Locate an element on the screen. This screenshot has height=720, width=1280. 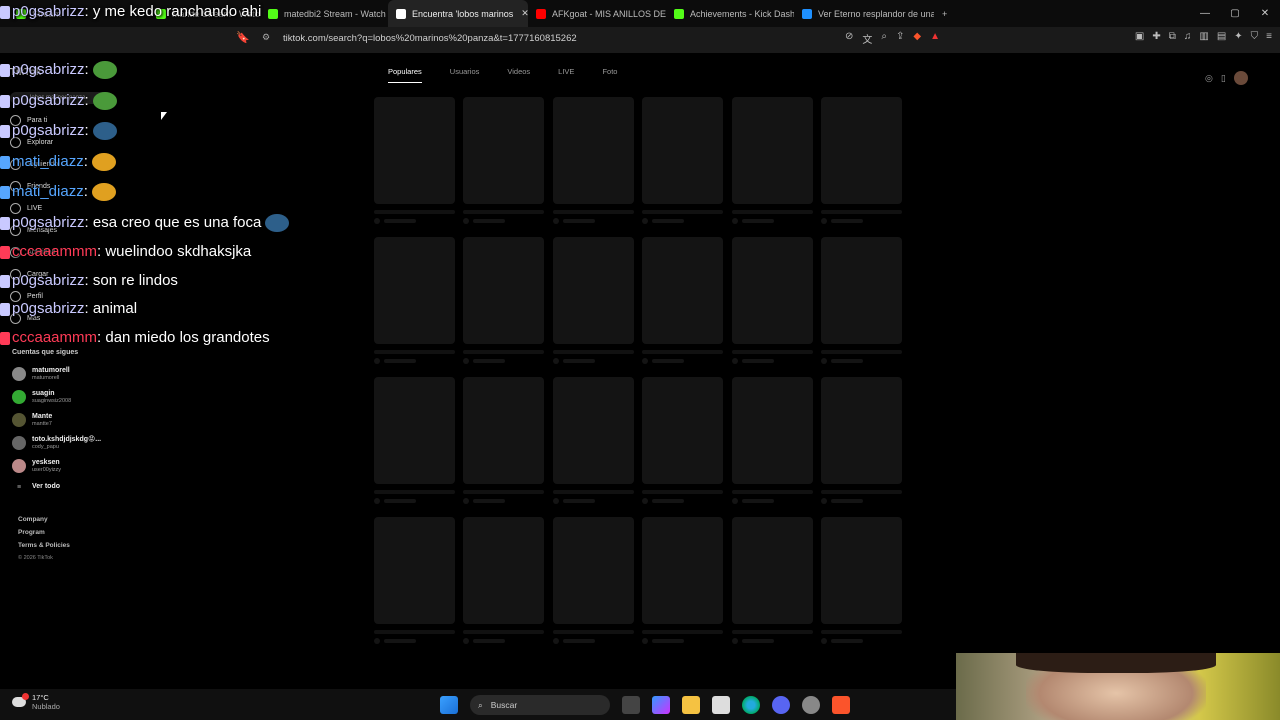
start-icon is located at coordinates (449, 705).